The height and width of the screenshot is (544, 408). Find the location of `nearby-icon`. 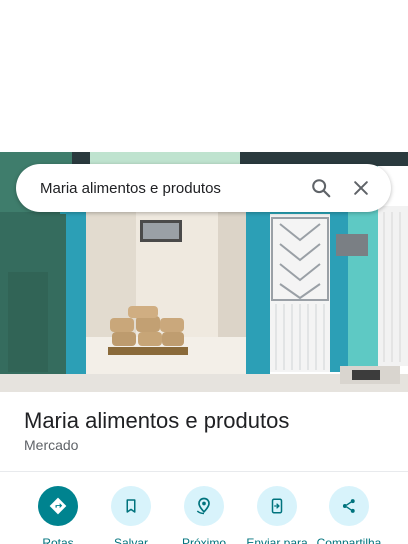

nearby-icon is located at coordinates (204, 506).